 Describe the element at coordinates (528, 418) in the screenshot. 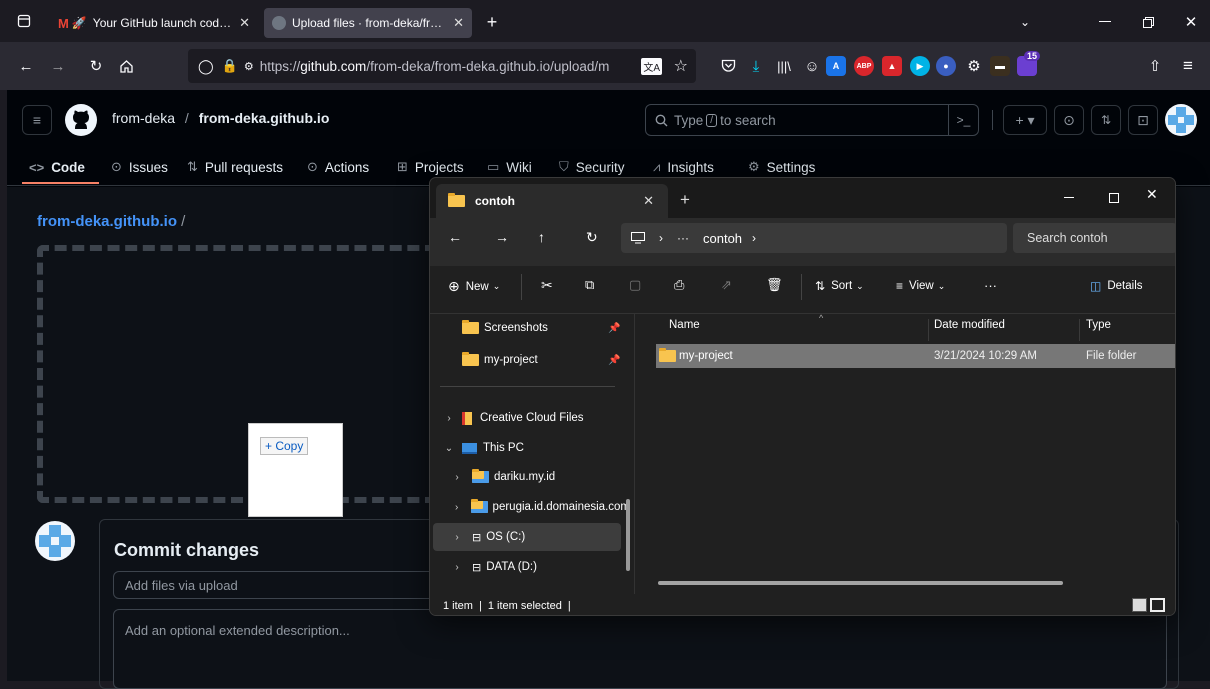

I see `tree-item-creative-cloud: › Creative Cloud Files` at that location.